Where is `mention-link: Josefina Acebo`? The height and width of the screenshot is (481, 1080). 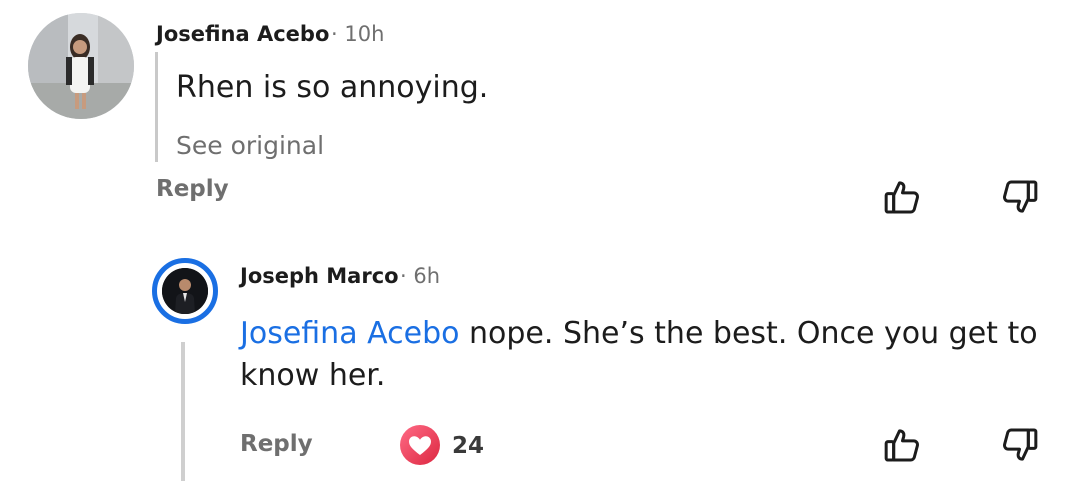
mention-link: Josefina Acebo is located at coordinates (349, 333).